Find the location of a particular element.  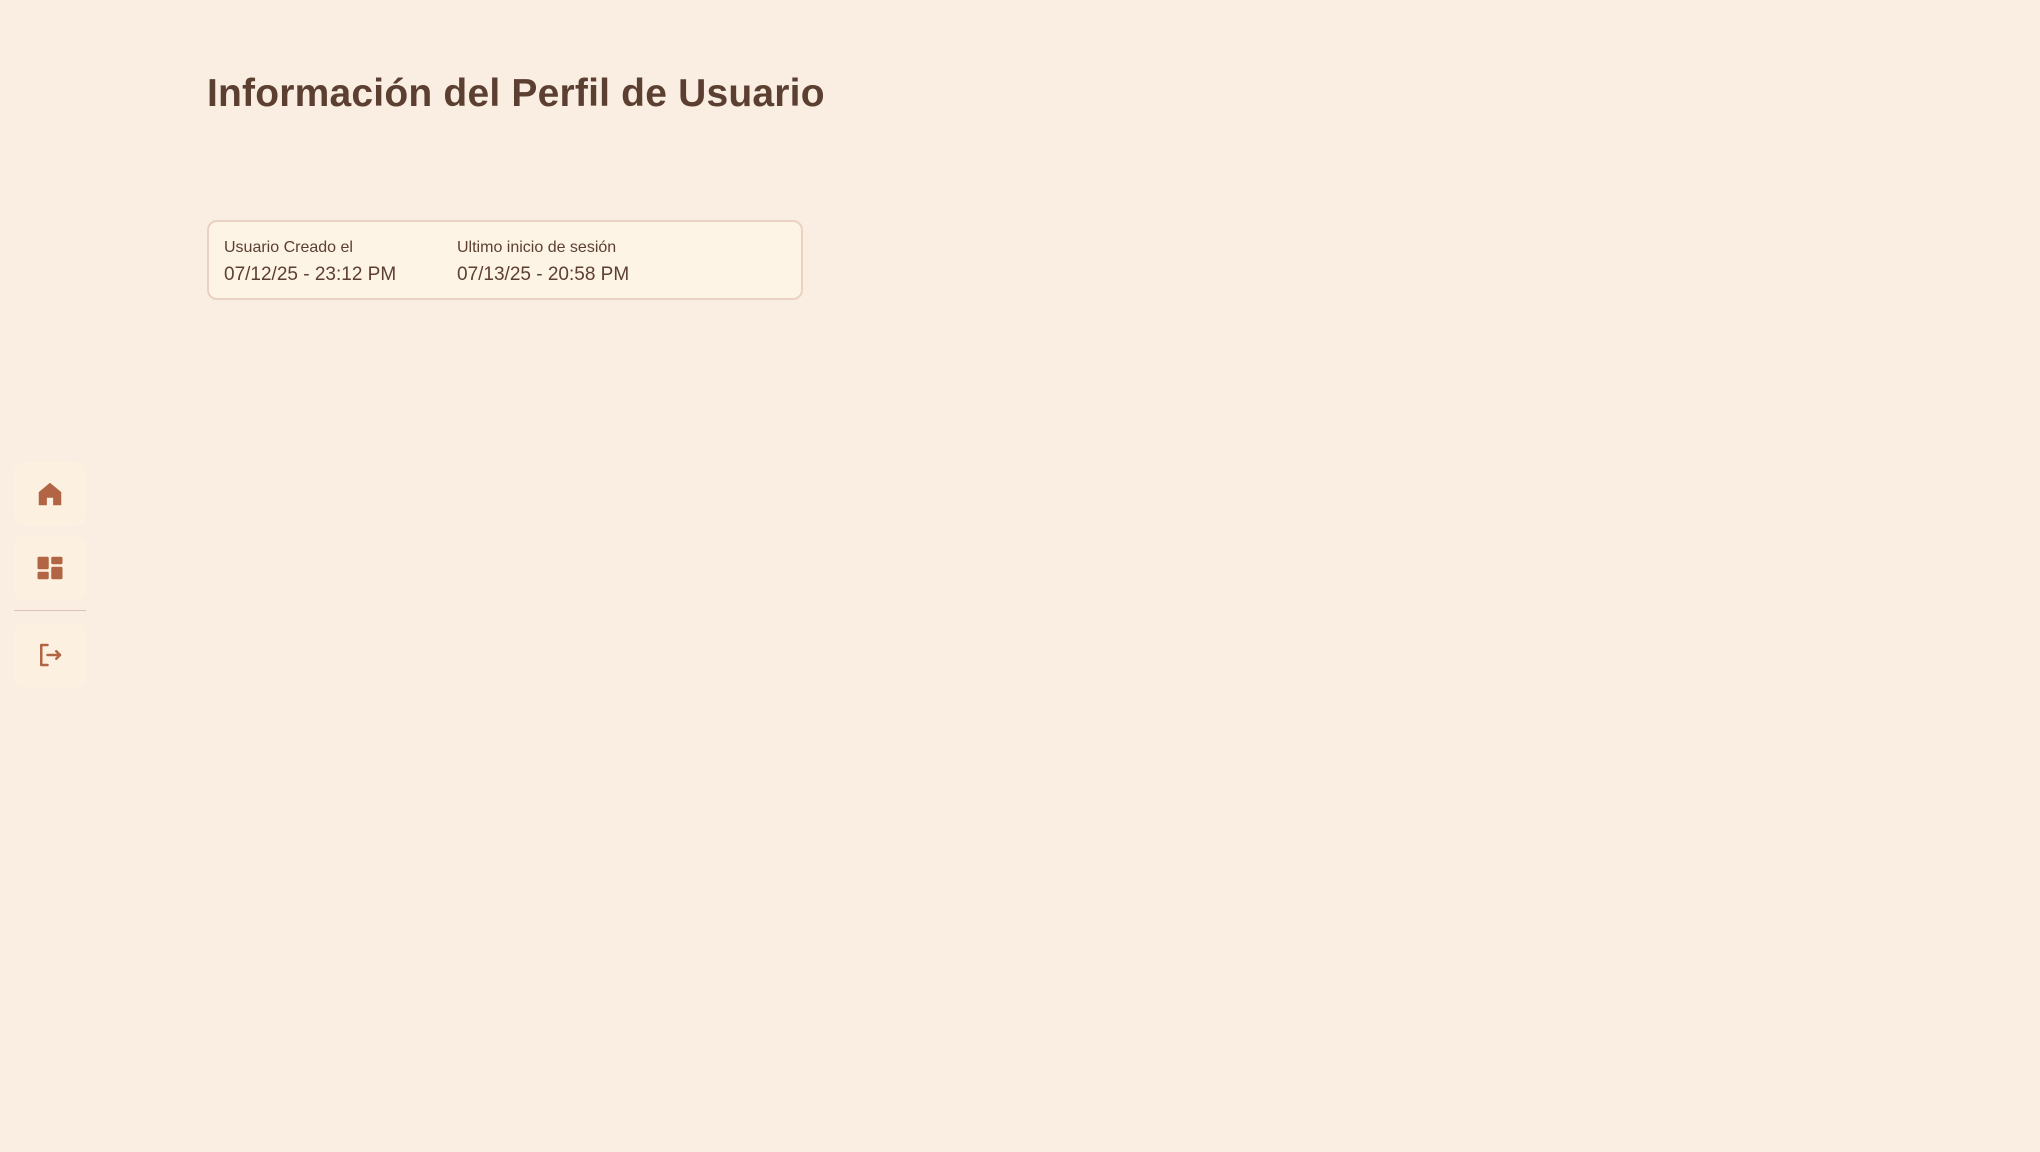

dashboard-icon is located at coordinates (50, 568).